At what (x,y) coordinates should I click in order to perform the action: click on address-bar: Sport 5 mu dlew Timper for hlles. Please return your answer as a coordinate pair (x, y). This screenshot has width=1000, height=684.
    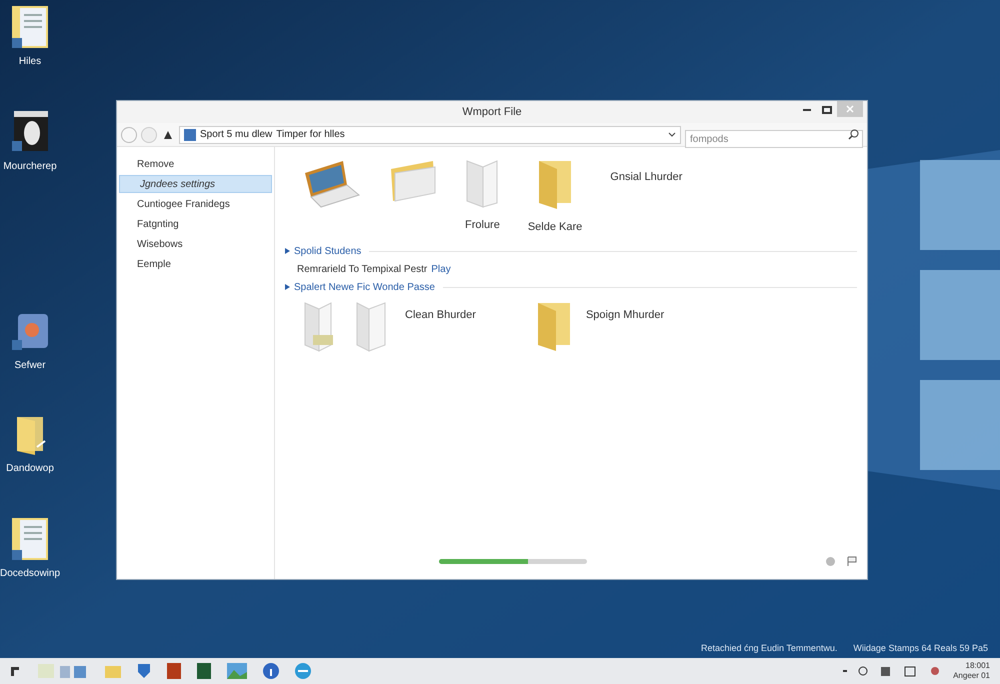
    Looking at the image, I should click on (430, 135).